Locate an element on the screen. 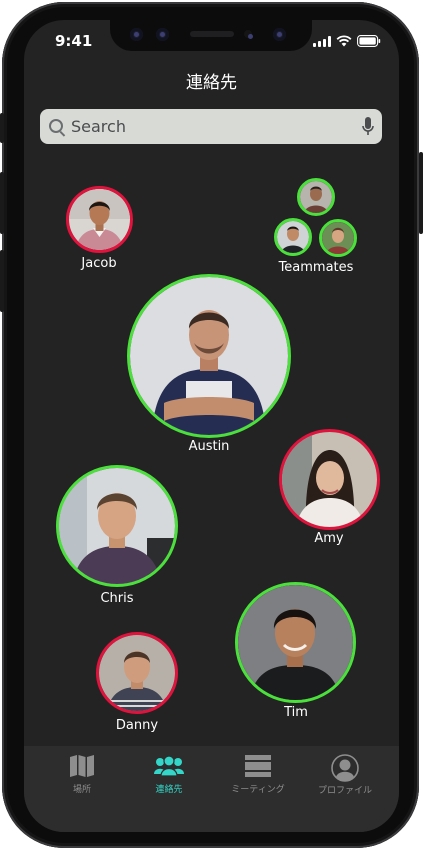 The image size is (423, 852). tab-profile: プロファイル is located at coordinates (345, 775).